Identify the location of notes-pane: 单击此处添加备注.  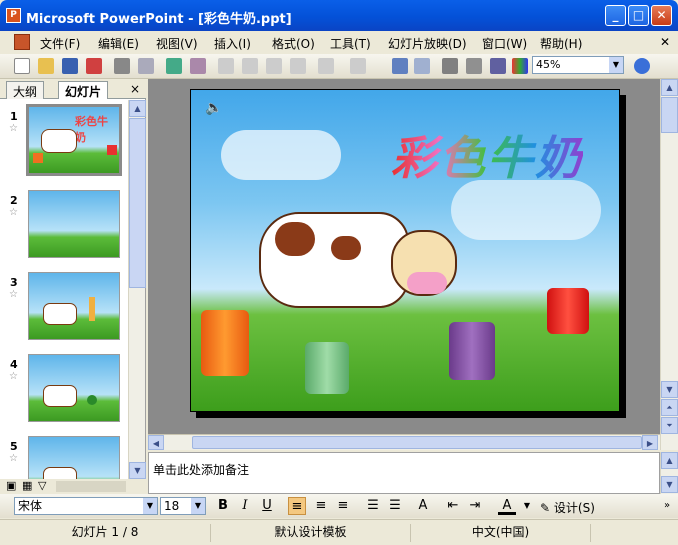
(404, 473).